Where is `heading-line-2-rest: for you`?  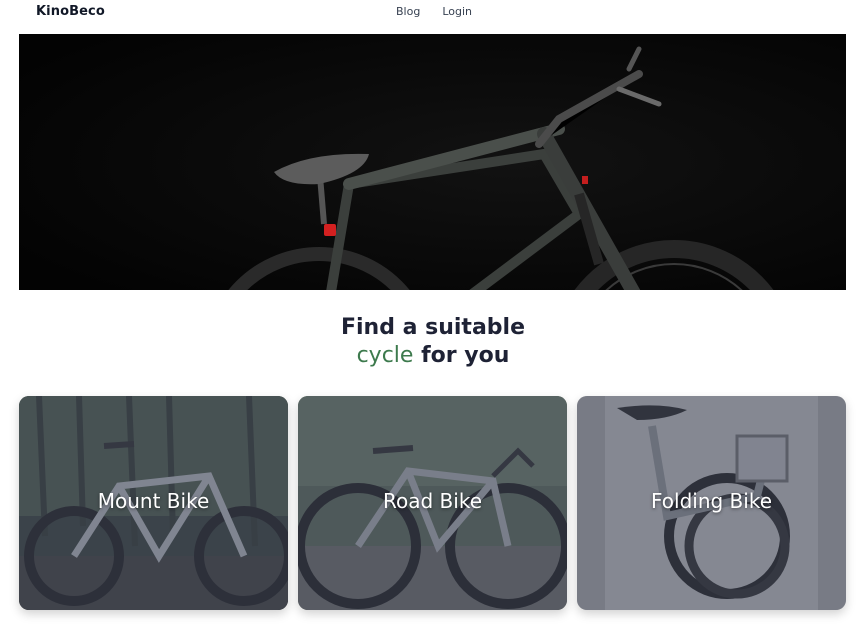
heading-line-2-rest: for you is located at coordinates (461, 355).